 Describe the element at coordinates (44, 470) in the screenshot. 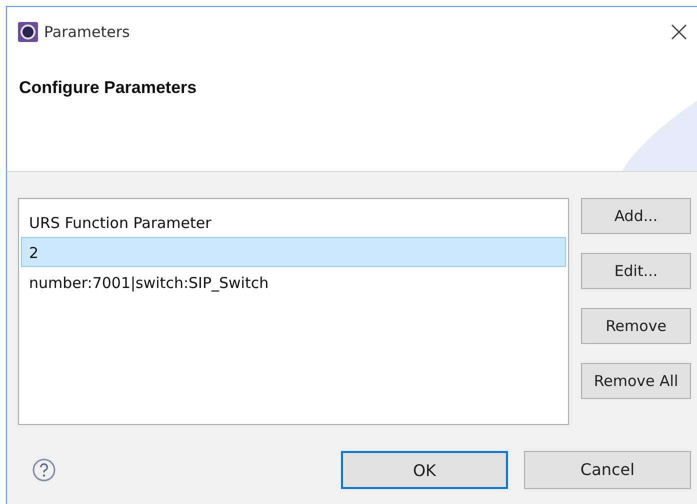

I see `help-icon` at that location.